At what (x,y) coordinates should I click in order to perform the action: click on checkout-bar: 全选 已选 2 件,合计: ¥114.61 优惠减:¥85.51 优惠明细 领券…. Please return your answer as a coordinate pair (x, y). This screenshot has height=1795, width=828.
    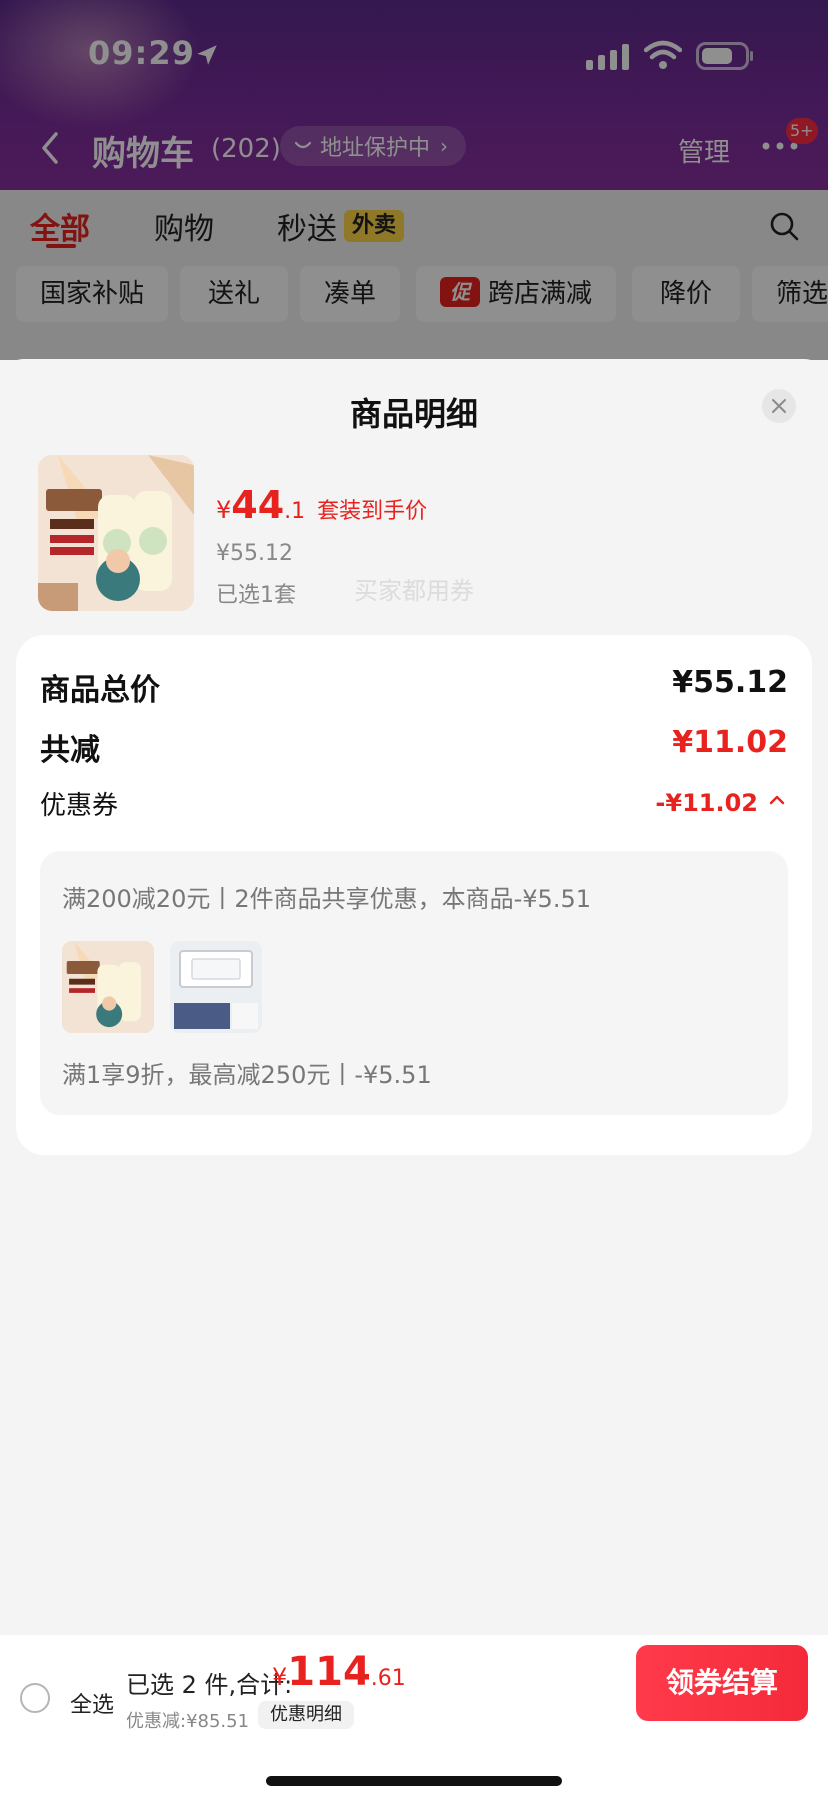
    Looking at the image, I should click on (414, 1715).